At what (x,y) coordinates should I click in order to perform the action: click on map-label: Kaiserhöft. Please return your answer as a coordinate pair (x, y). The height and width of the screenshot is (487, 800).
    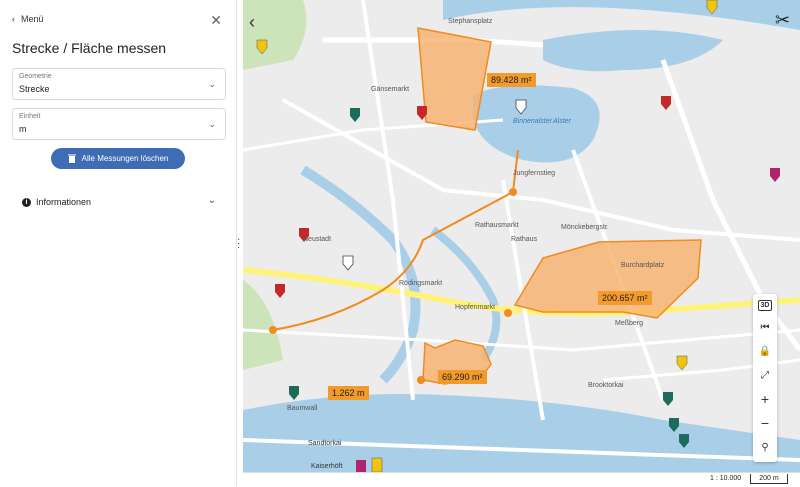
    Looking at the image, I should click on (327, 466).